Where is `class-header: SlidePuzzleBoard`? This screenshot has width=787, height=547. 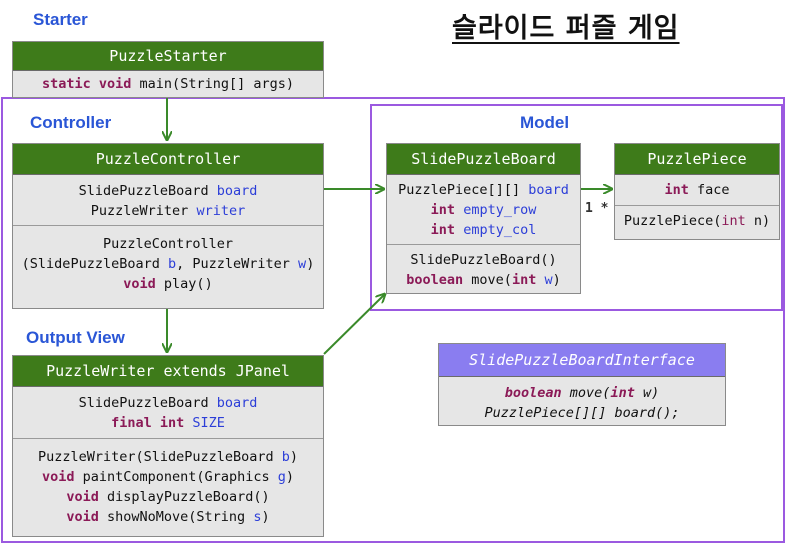 class-header: SlidePuzzleBoard is located at coordinates (483, 159).